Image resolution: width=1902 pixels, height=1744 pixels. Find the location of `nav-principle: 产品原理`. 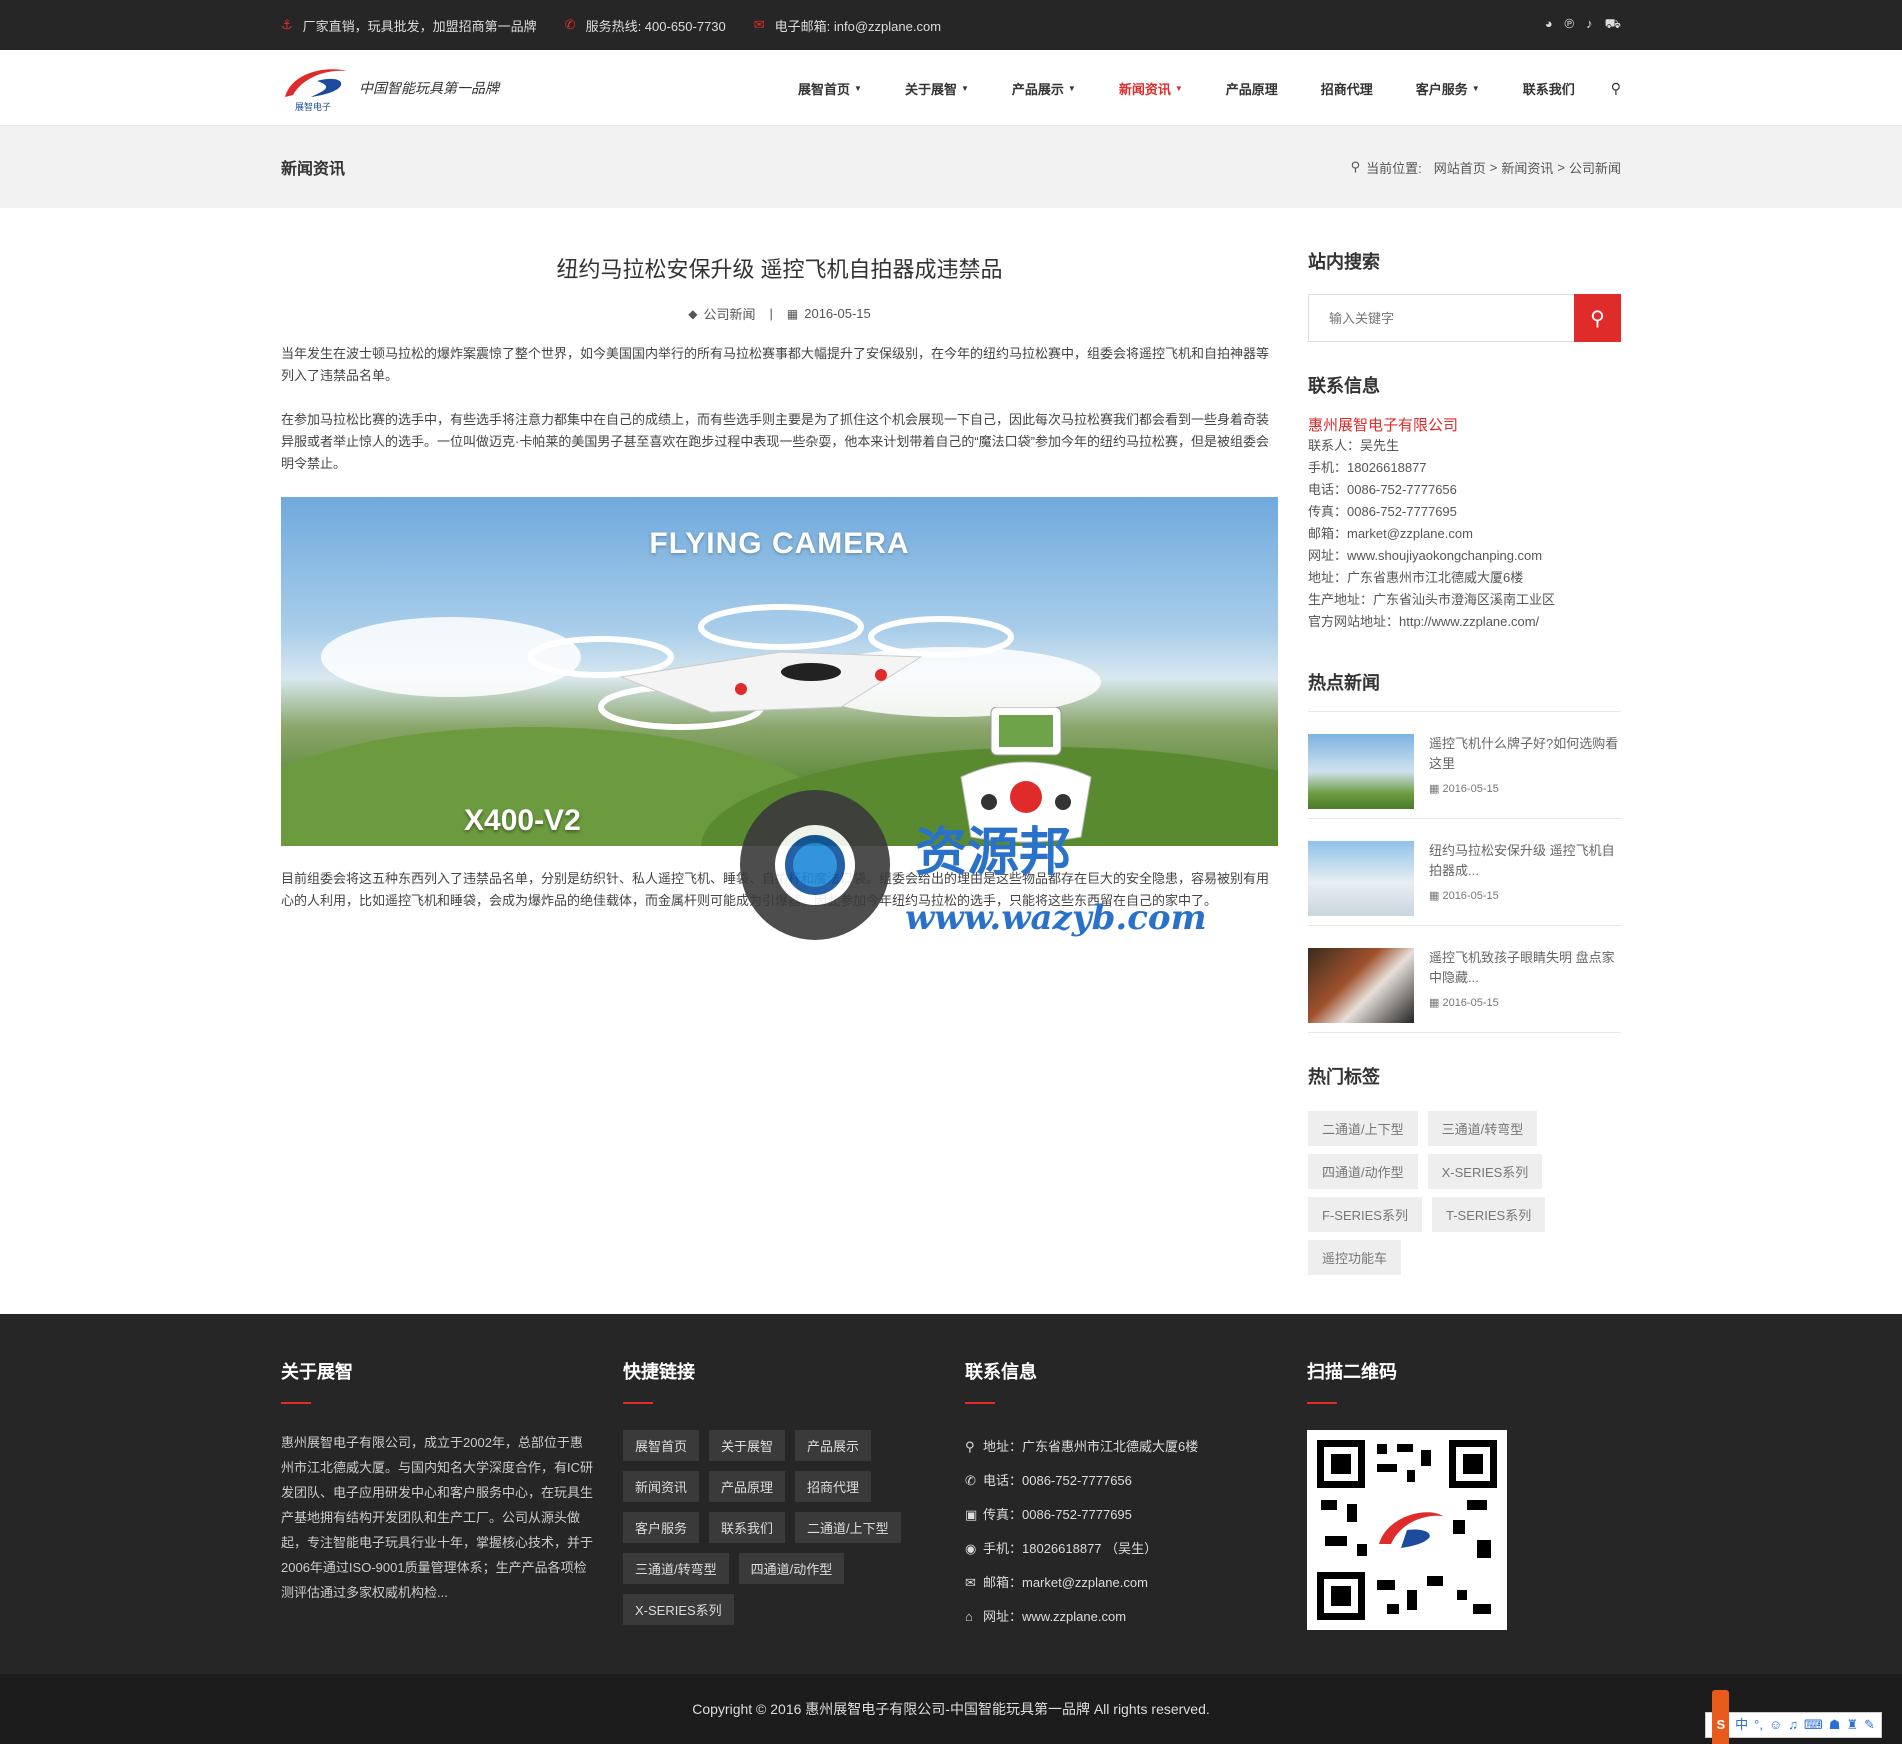

nav-principle: 产品原理 is located at coordinates (1252, 88).